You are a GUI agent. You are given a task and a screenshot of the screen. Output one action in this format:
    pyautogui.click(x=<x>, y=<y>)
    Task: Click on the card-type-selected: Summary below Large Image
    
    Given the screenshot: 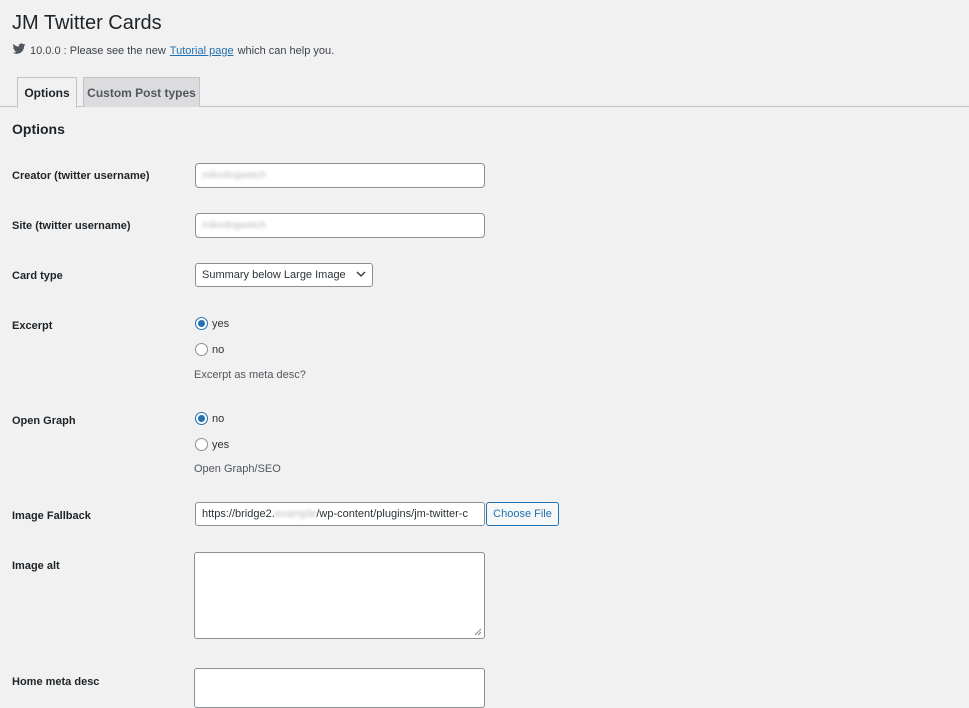 What is the action you would take?
    pyautogui.click(x=274, y=275)
    